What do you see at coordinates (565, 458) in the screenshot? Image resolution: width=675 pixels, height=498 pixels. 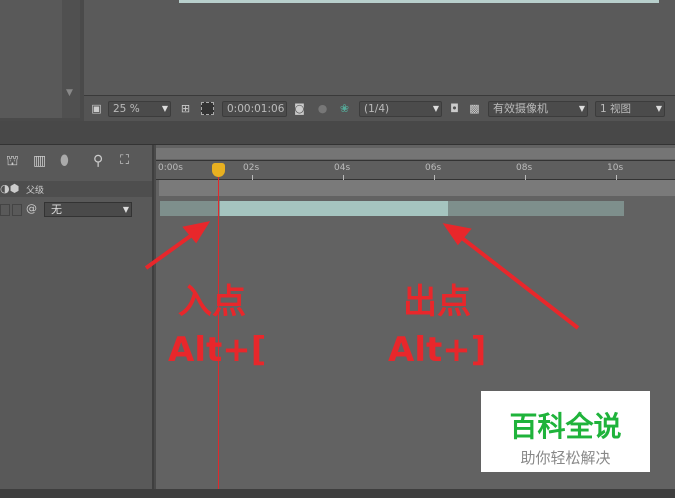 I see `logo-subtitle: 助你轻松解决` at bounding box center [565, 458].